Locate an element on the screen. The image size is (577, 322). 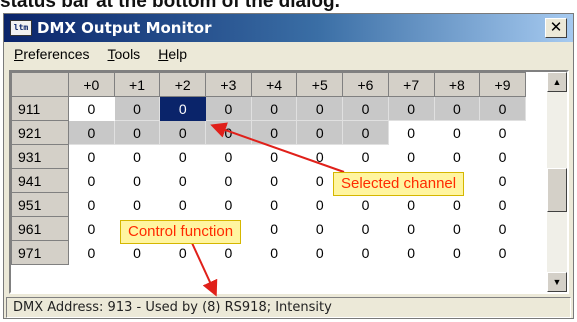
row-address: 971 is located at coordinates (40, 252).